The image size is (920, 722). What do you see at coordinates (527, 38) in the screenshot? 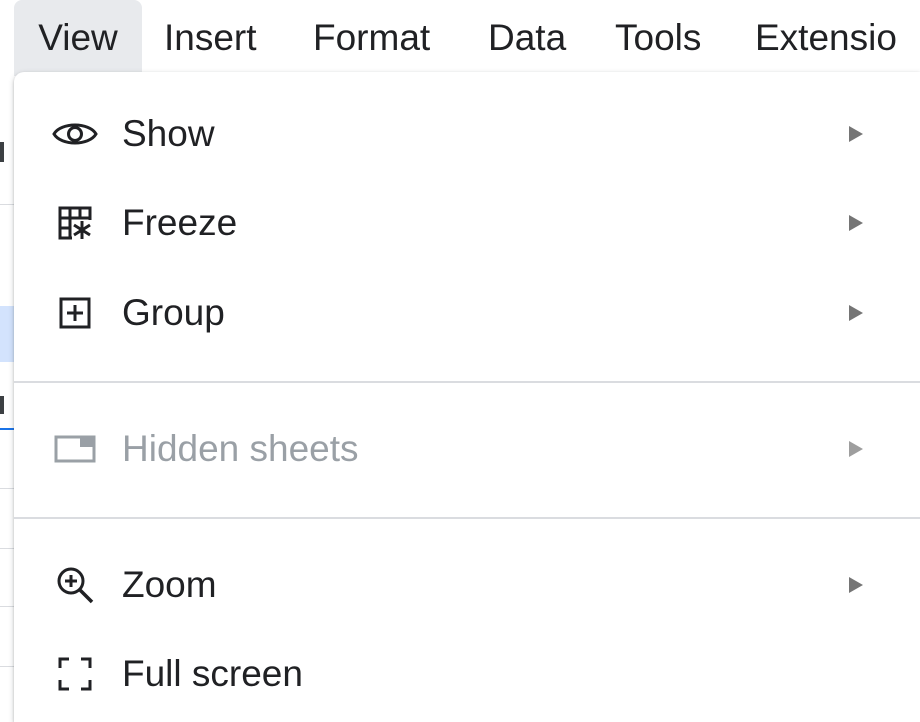
I see `menubar-data: Data` at bounding box center [527, 38].